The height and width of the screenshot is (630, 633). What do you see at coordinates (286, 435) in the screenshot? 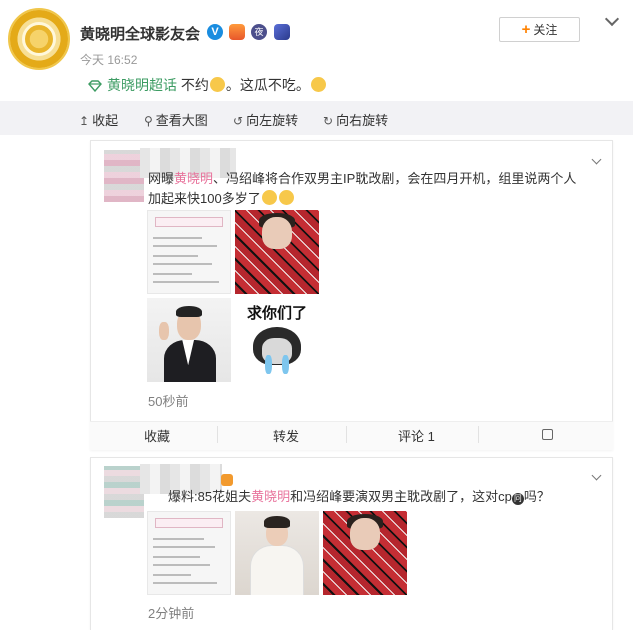
I see `repost-button: 转发` at bounding box center [286, 435].